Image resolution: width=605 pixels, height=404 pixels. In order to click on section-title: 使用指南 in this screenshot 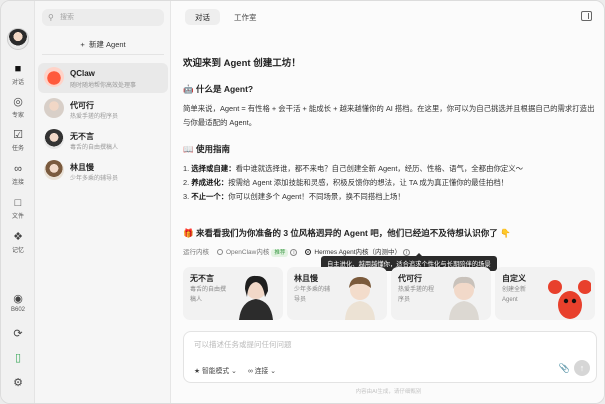, I will do `click(212, 149)`.